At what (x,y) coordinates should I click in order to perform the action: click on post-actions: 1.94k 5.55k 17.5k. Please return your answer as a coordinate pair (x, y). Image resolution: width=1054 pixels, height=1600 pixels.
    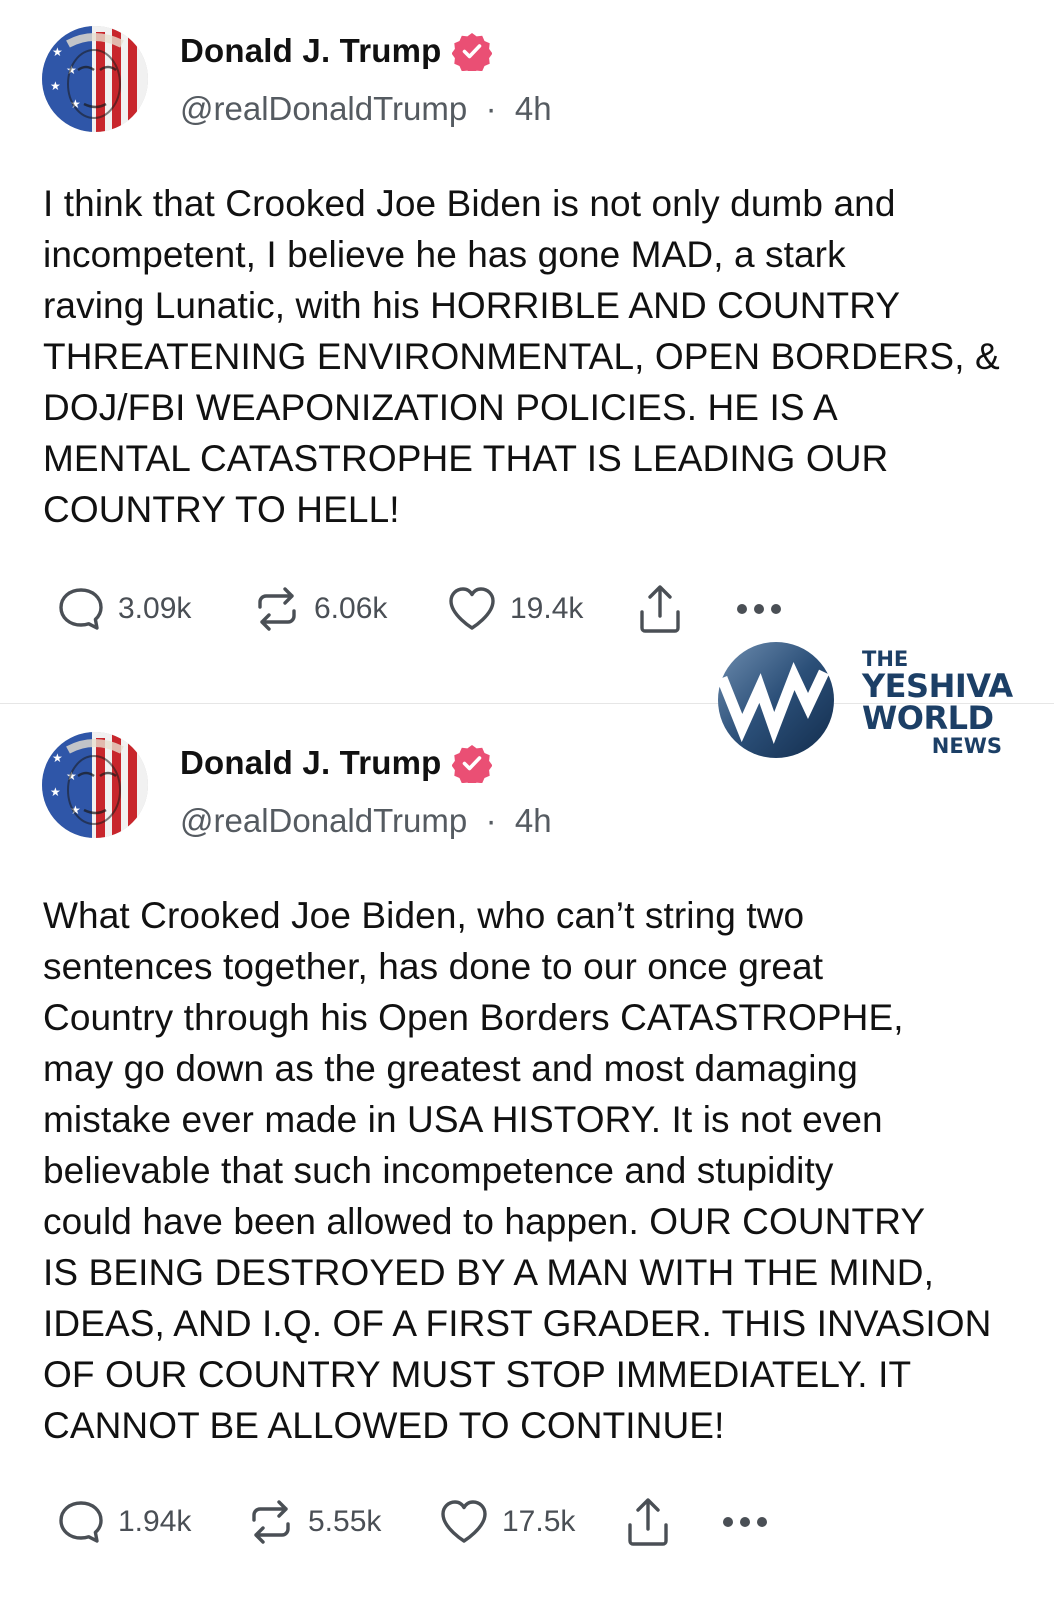
    Looking at the image, I should click on (413, 1522).